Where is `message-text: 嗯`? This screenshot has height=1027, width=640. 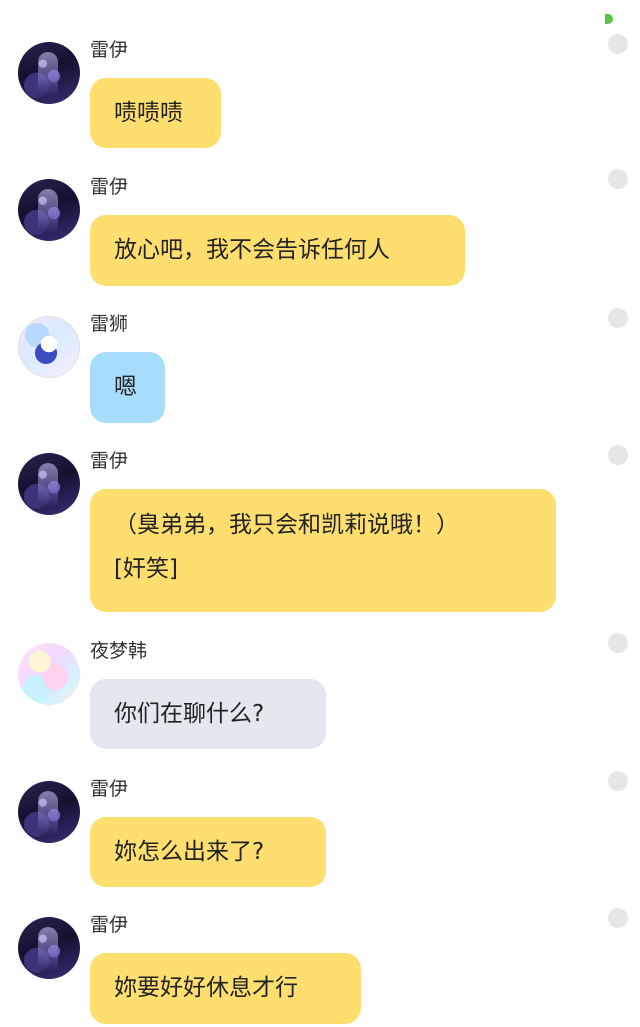
message-text: 嗯 is located at coordinates (125, 387).